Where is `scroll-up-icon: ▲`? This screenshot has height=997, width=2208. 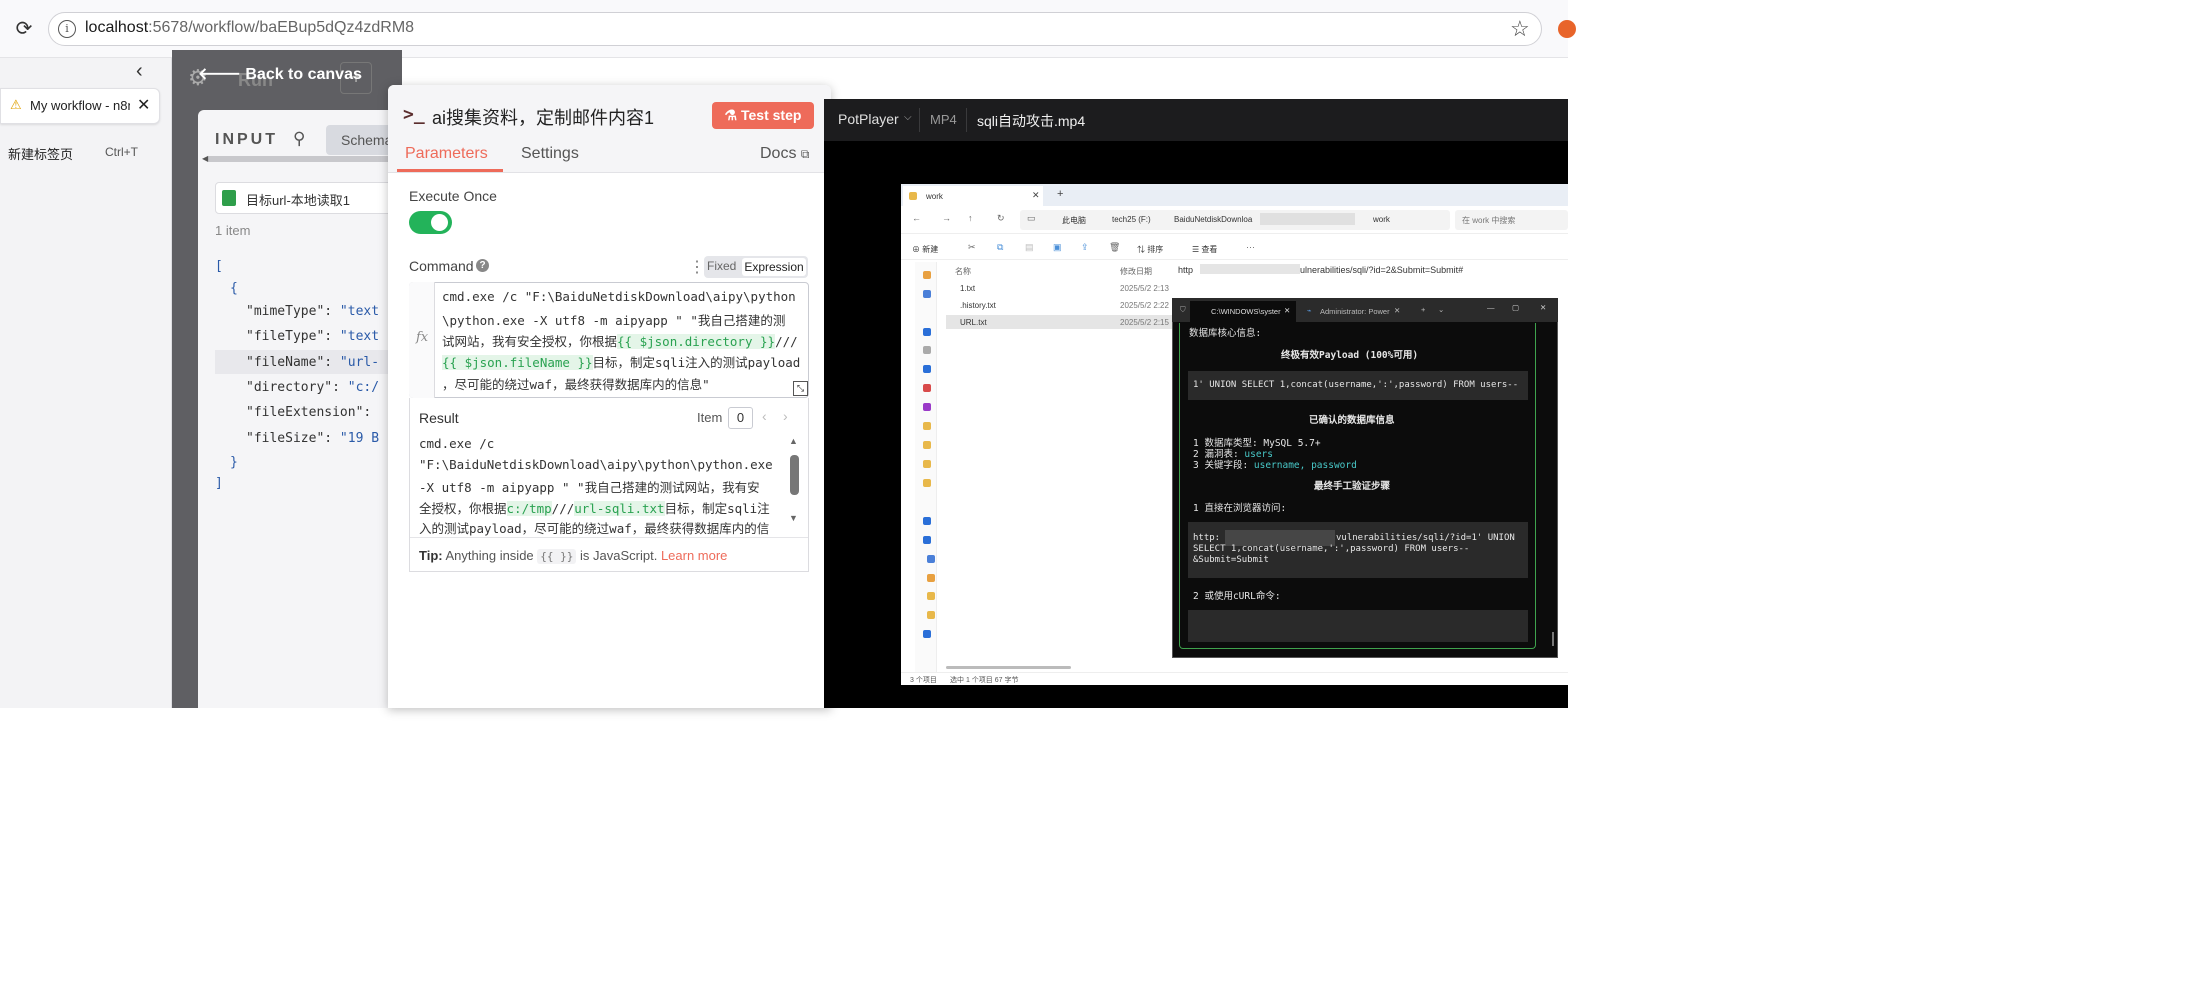
scroll-up-icon: ▲ is located at coordinates (793, 441).